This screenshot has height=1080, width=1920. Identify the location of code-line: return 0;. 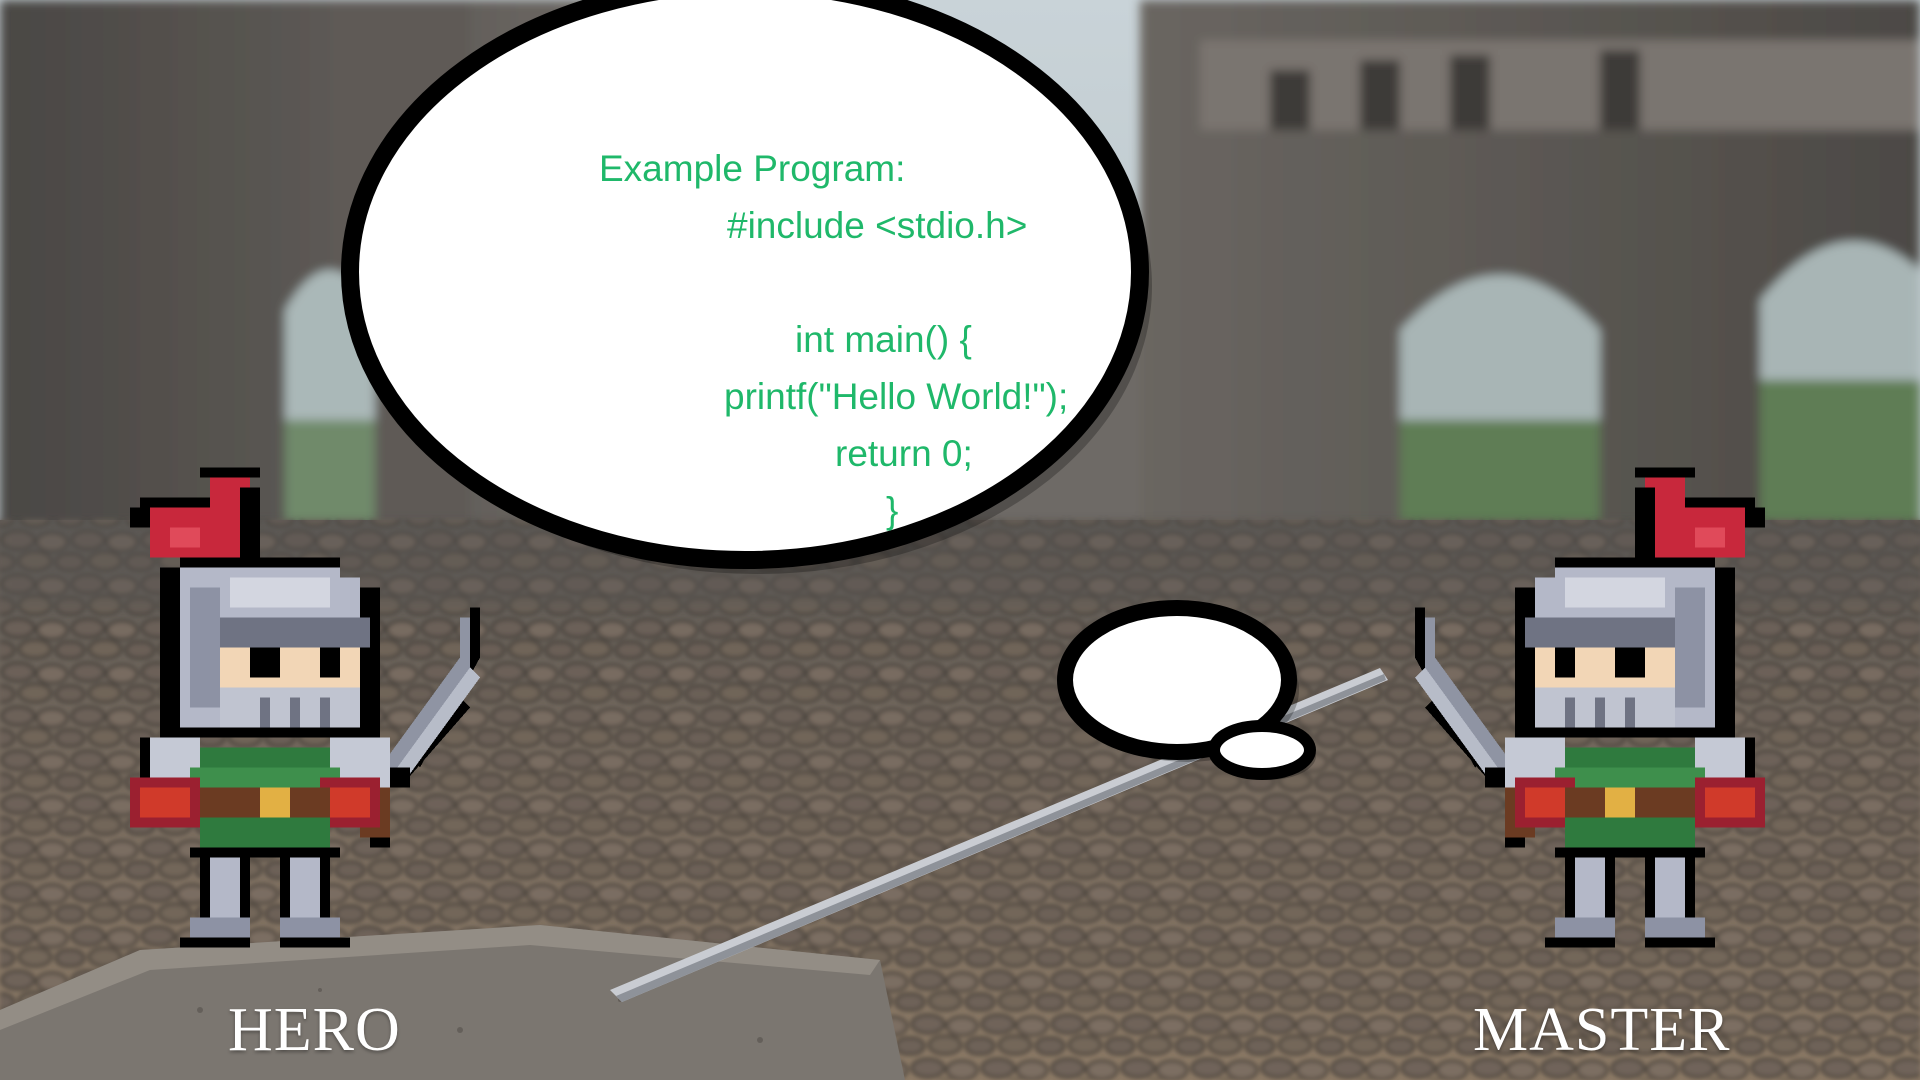
(904, 453).